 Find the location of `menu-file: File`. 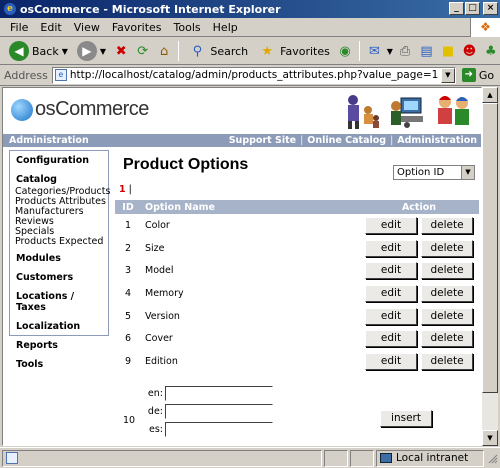

menu-file: File is located at coordinates (19, 27).